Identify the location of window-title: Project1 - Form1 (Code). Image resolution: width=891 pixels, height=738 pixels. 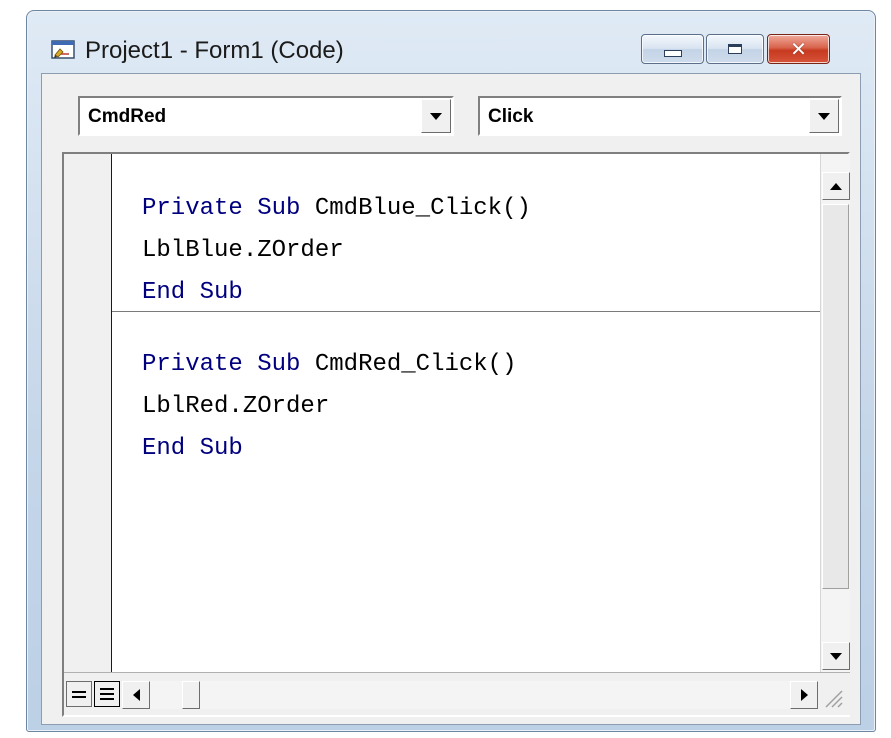
(214, 50).